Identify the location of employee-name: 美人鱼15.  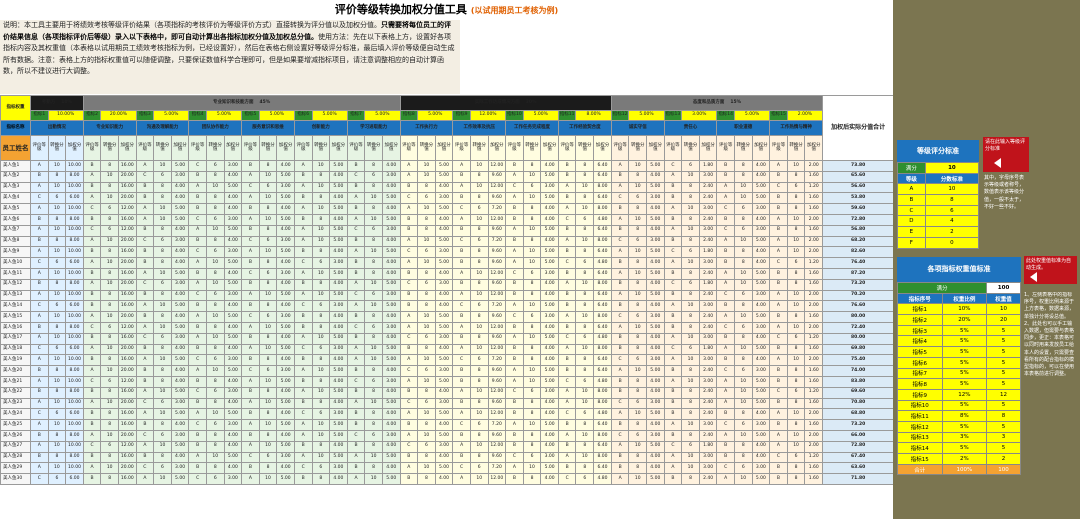
(15, 317).